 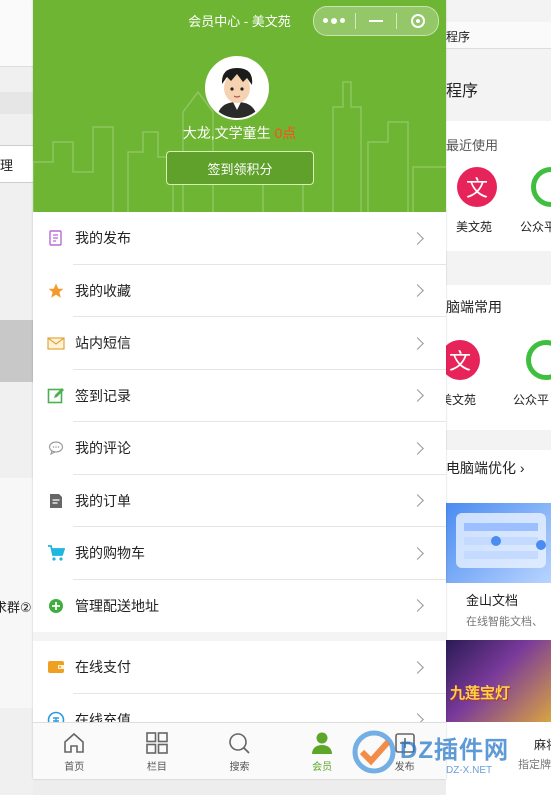 I want to click on user-name: 大龙,文学童生, so click(x=226, y=133).